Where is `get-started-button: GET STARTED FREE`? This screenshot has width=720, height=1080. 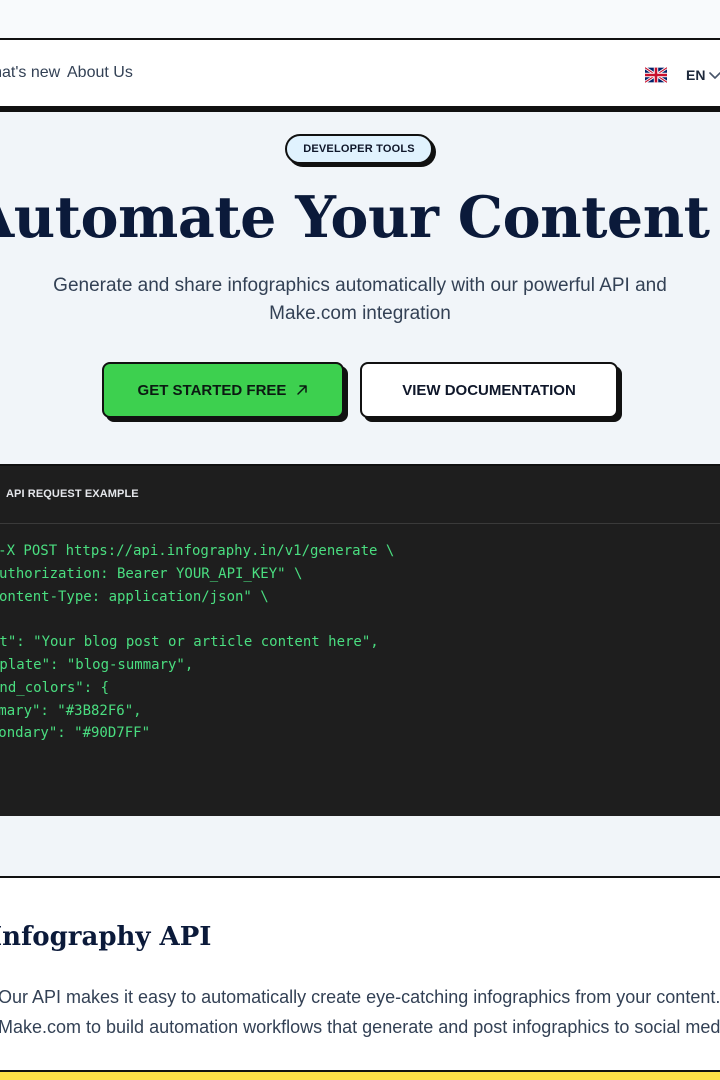
get-started-button: GET STARTED FREE is located at coordinates (223, 390).